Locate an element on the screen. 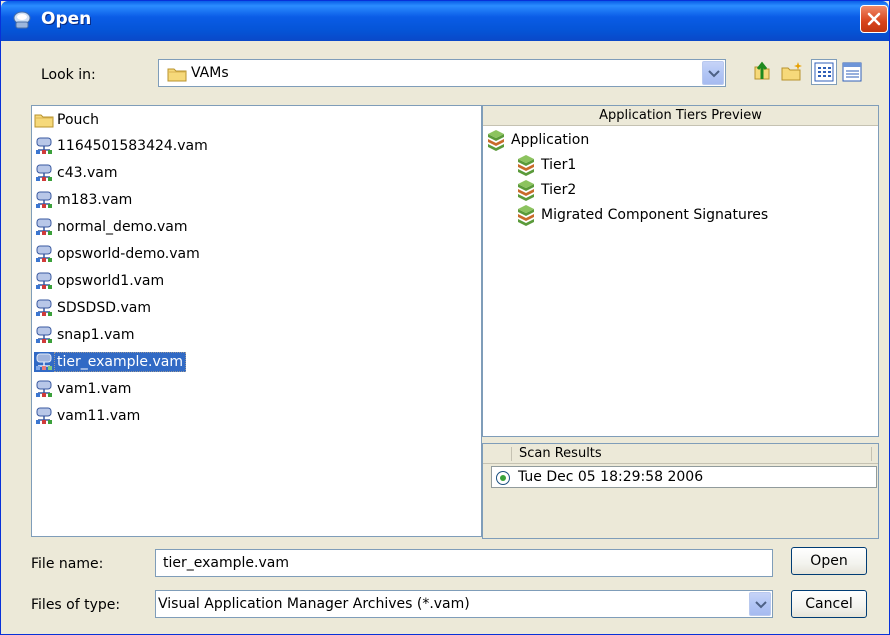  tree-node-application: Application is located at coordinates (537, 140).